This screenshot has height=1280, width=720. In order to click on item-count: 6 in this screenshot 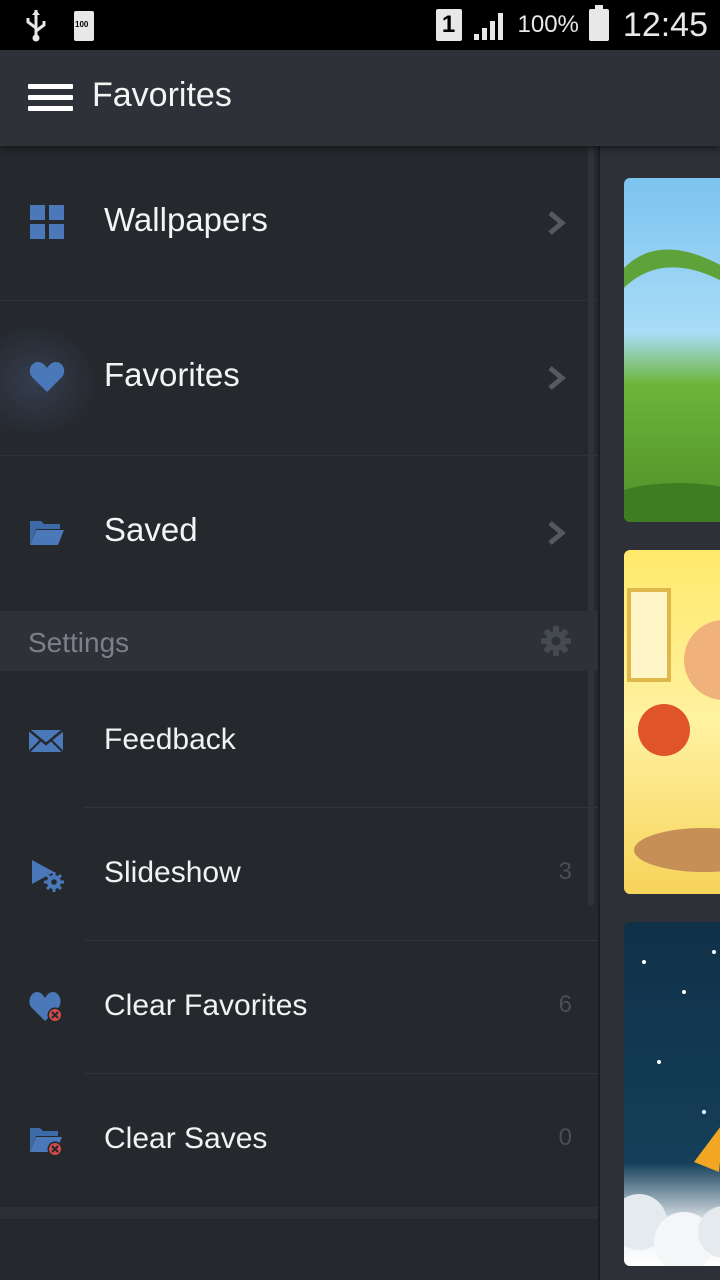, I will do `click(565, 1004)`.